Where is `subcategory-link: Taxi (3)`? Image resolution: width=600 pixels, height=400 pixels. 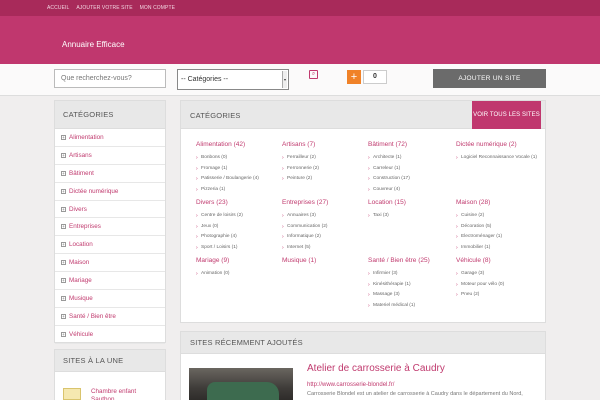 subcategory-link: Taxi (3) is located at coordinates (411, 216).